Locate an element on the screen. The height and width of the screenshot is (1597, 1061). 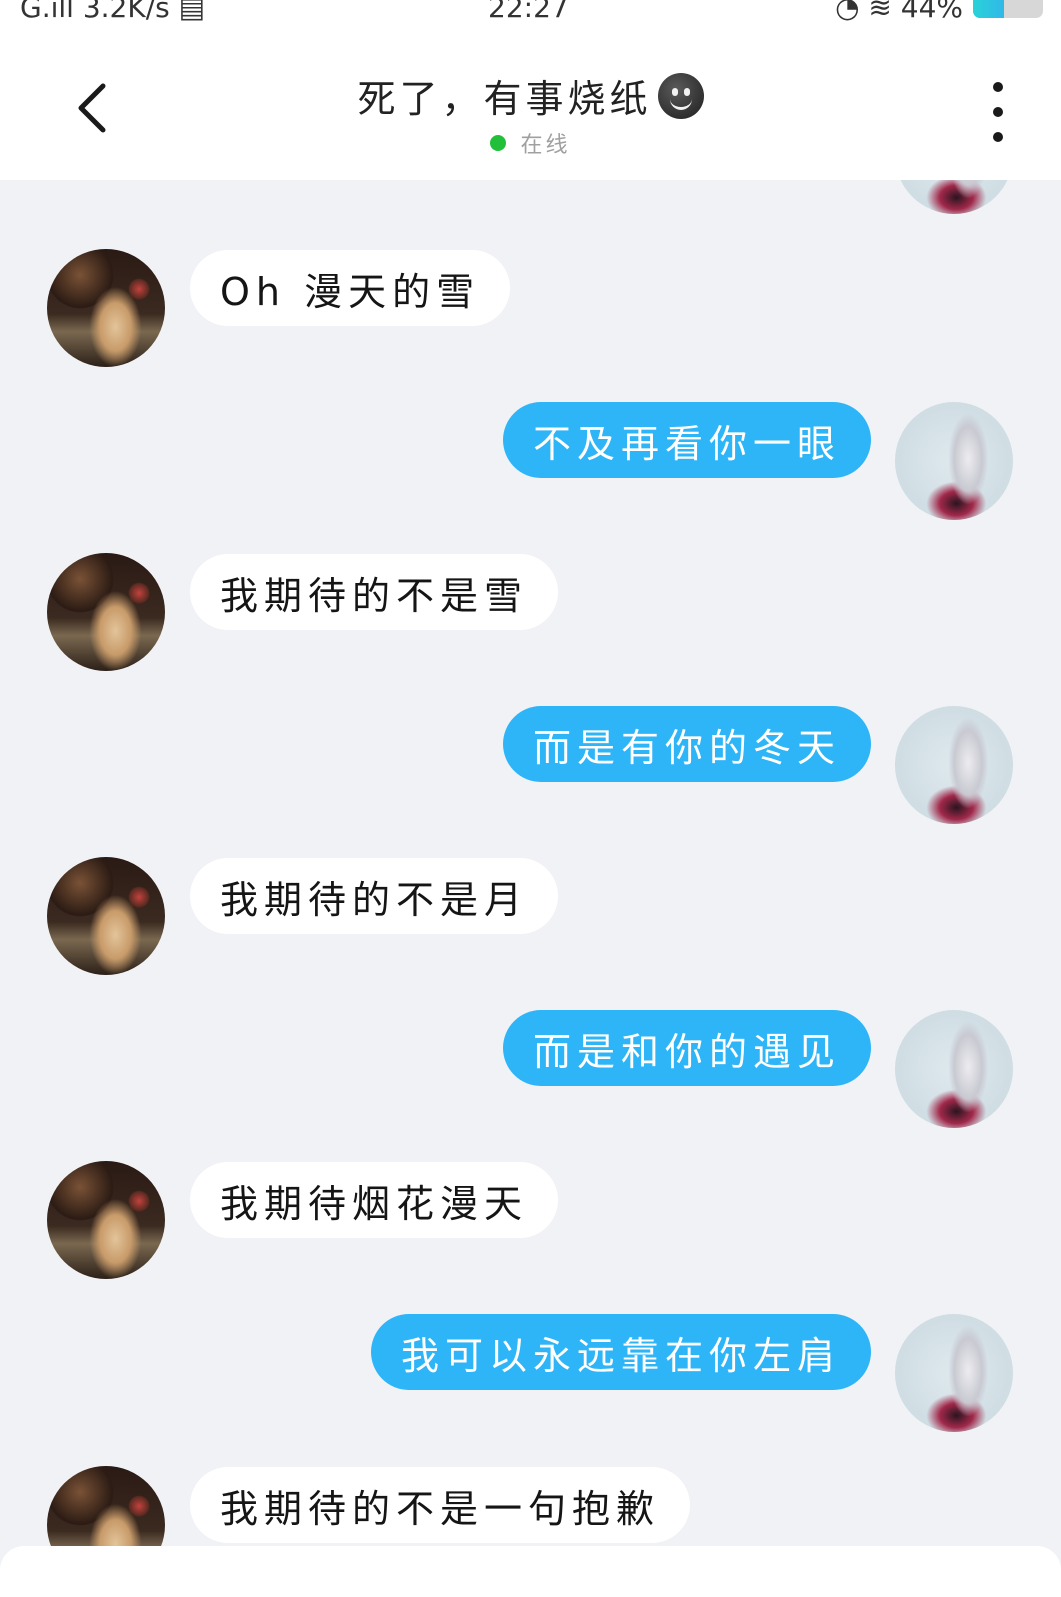
chat-title-text: 死了，有事烧纸 is located at coordinates (504, 99).